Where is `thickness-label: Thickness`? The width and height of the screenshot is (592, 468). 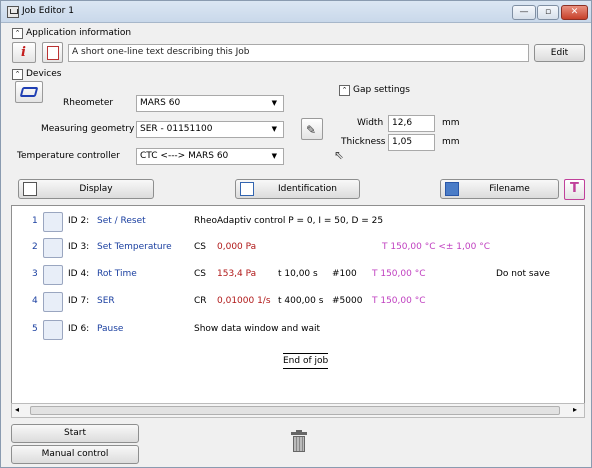 thickness-label: Thickness is located at coordinates (363, 142).